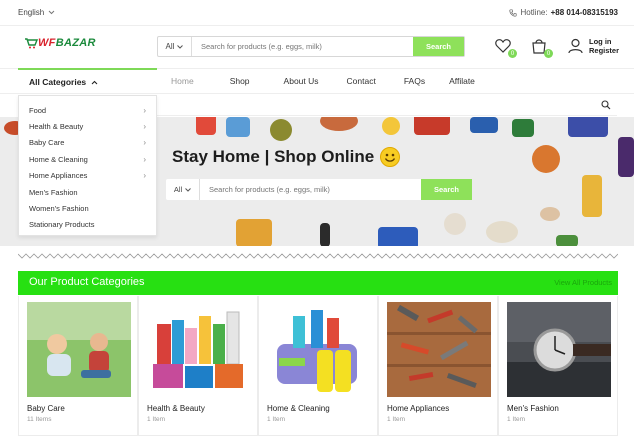 The width and height of the screenshot is (634, 436). What do you see at coordinates (317, 13) in the screenshot?
I see `top-bar: English Hotline: +88 014-08315193` at bounding box center [317, 13].